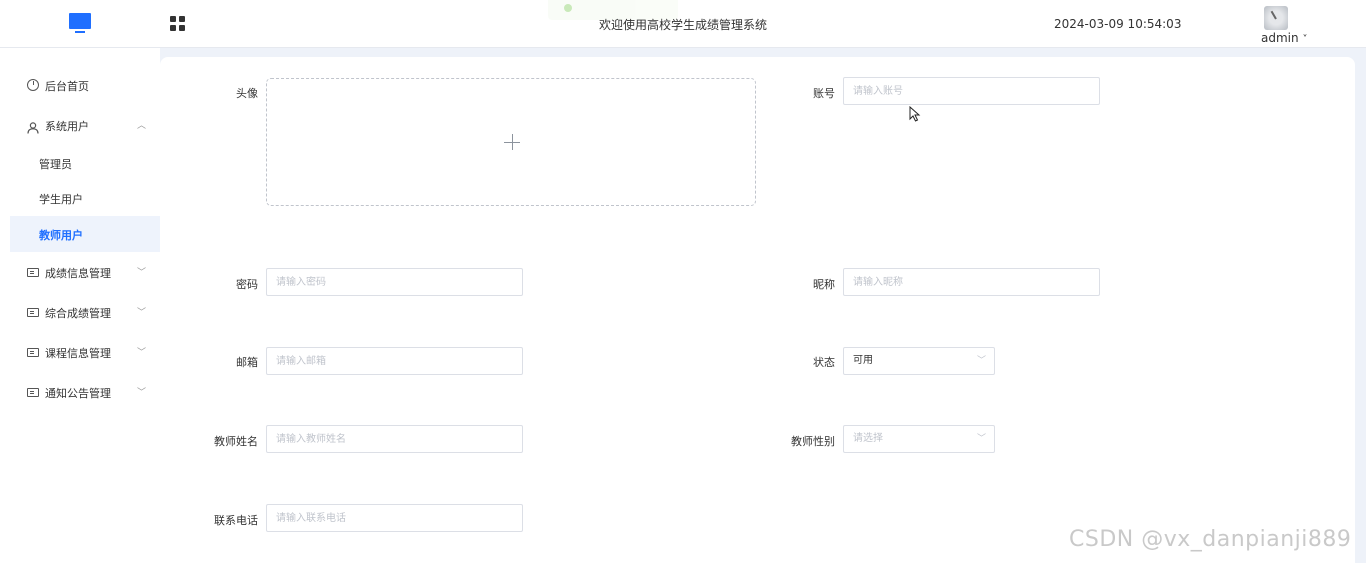  Describe the element at coordinates (863, 360) in the screenshot. I see `status-value: 可用` at that location.